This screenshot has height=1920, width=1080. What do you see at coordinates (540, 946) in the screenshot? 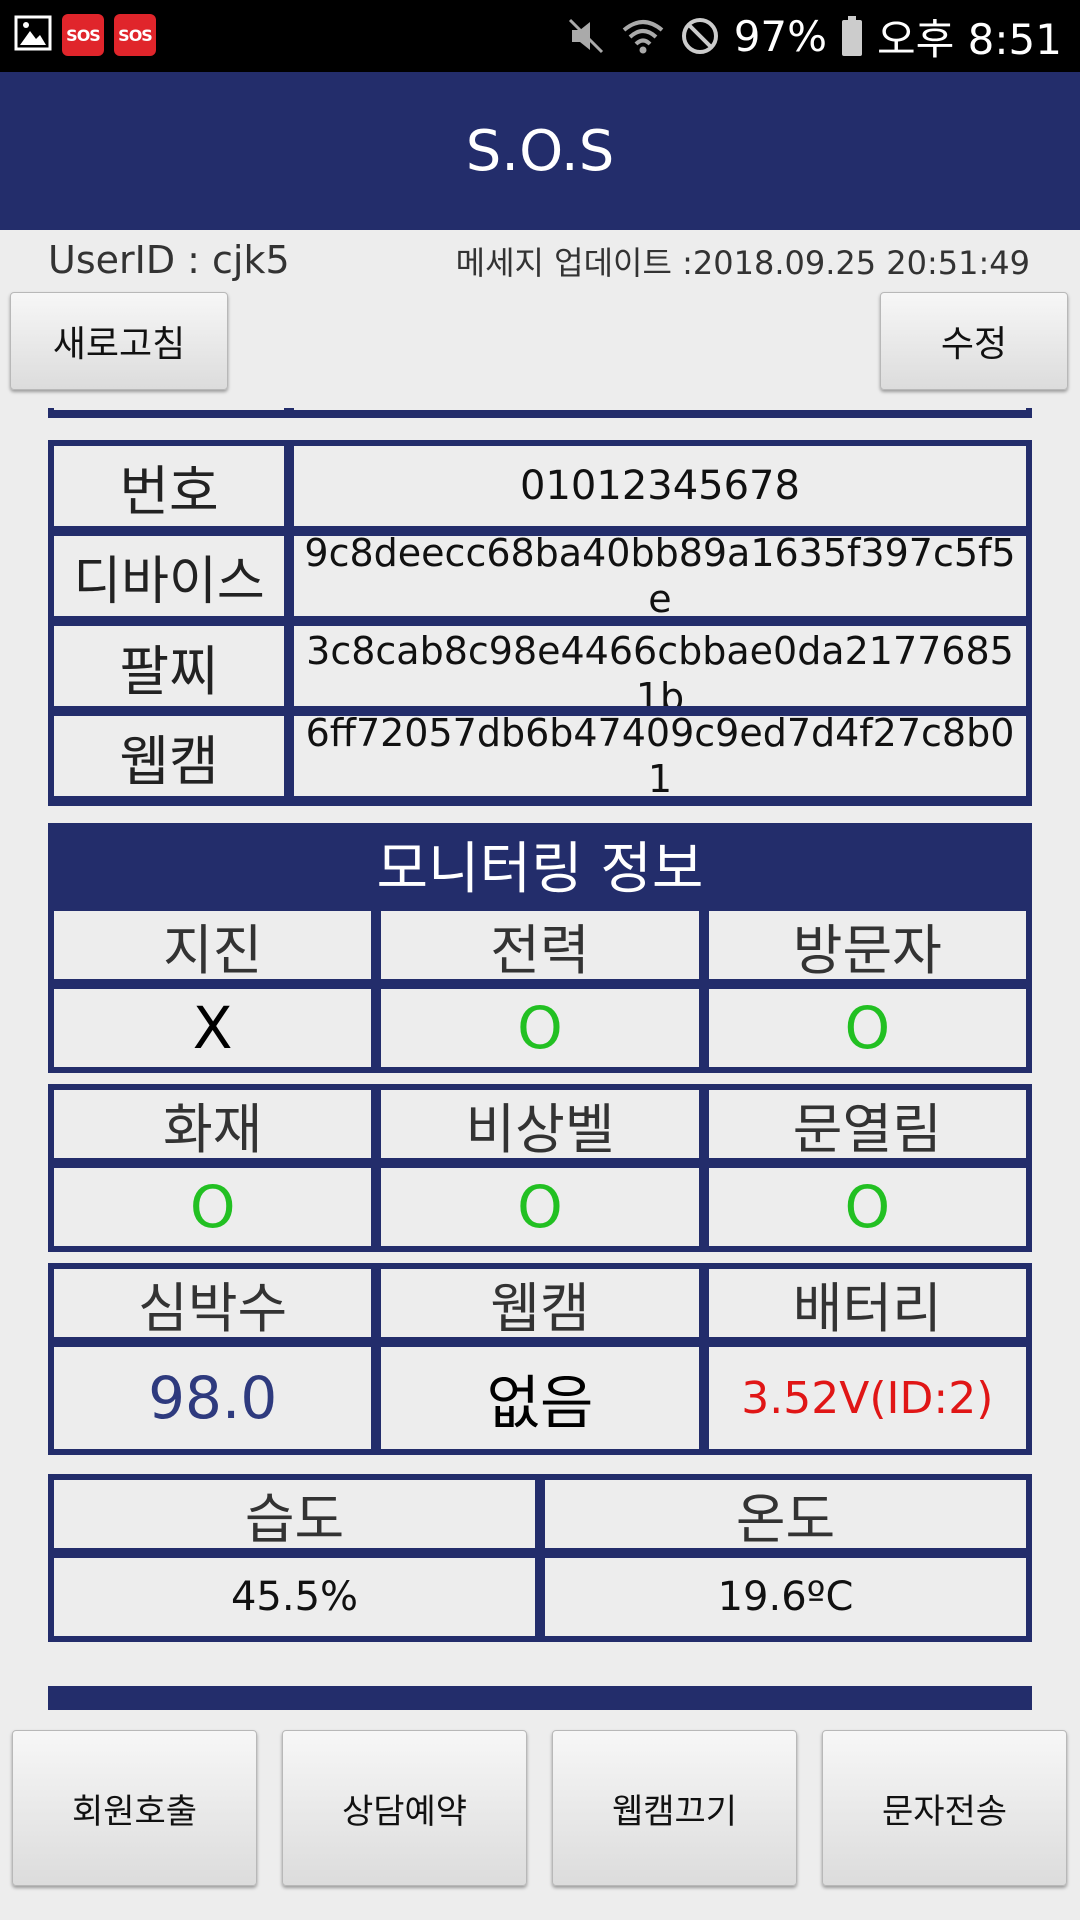
I see `power-label: 전력` at bounding box center [540, 946].